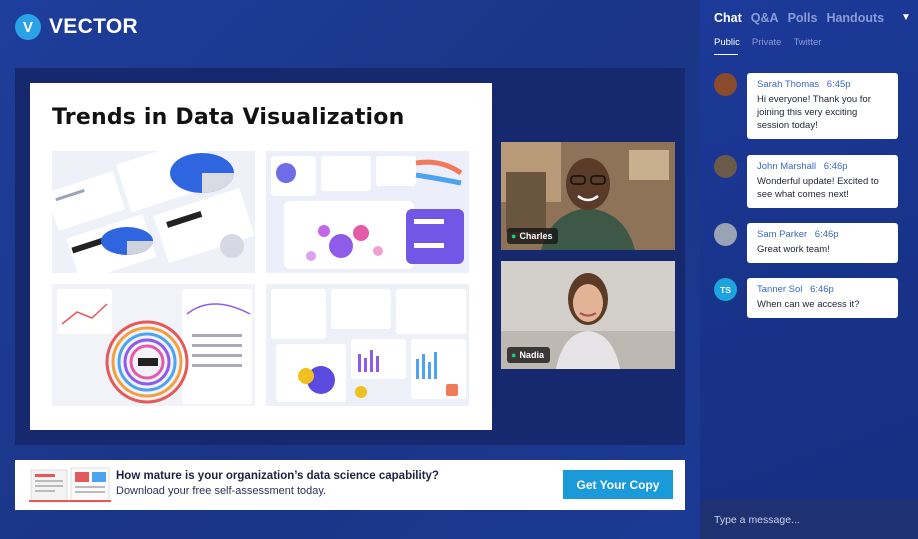 The height and width of the screenshot is (539, 918). I want to click on slide-image-bubble-dashboard, so click(367, 212).